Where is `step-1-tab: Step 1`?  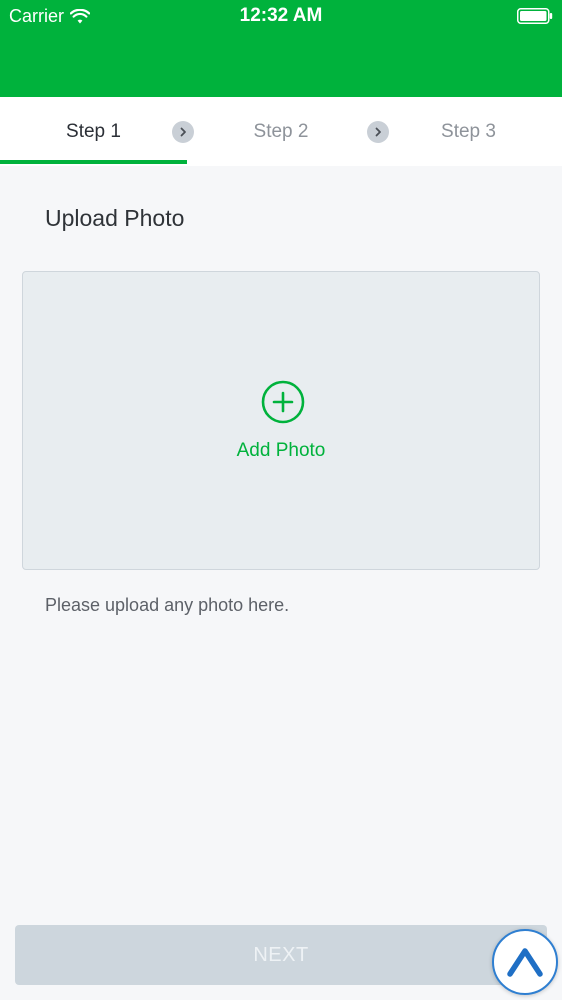
step-1-tab: Step 1 is located at coordinates (93, 131).